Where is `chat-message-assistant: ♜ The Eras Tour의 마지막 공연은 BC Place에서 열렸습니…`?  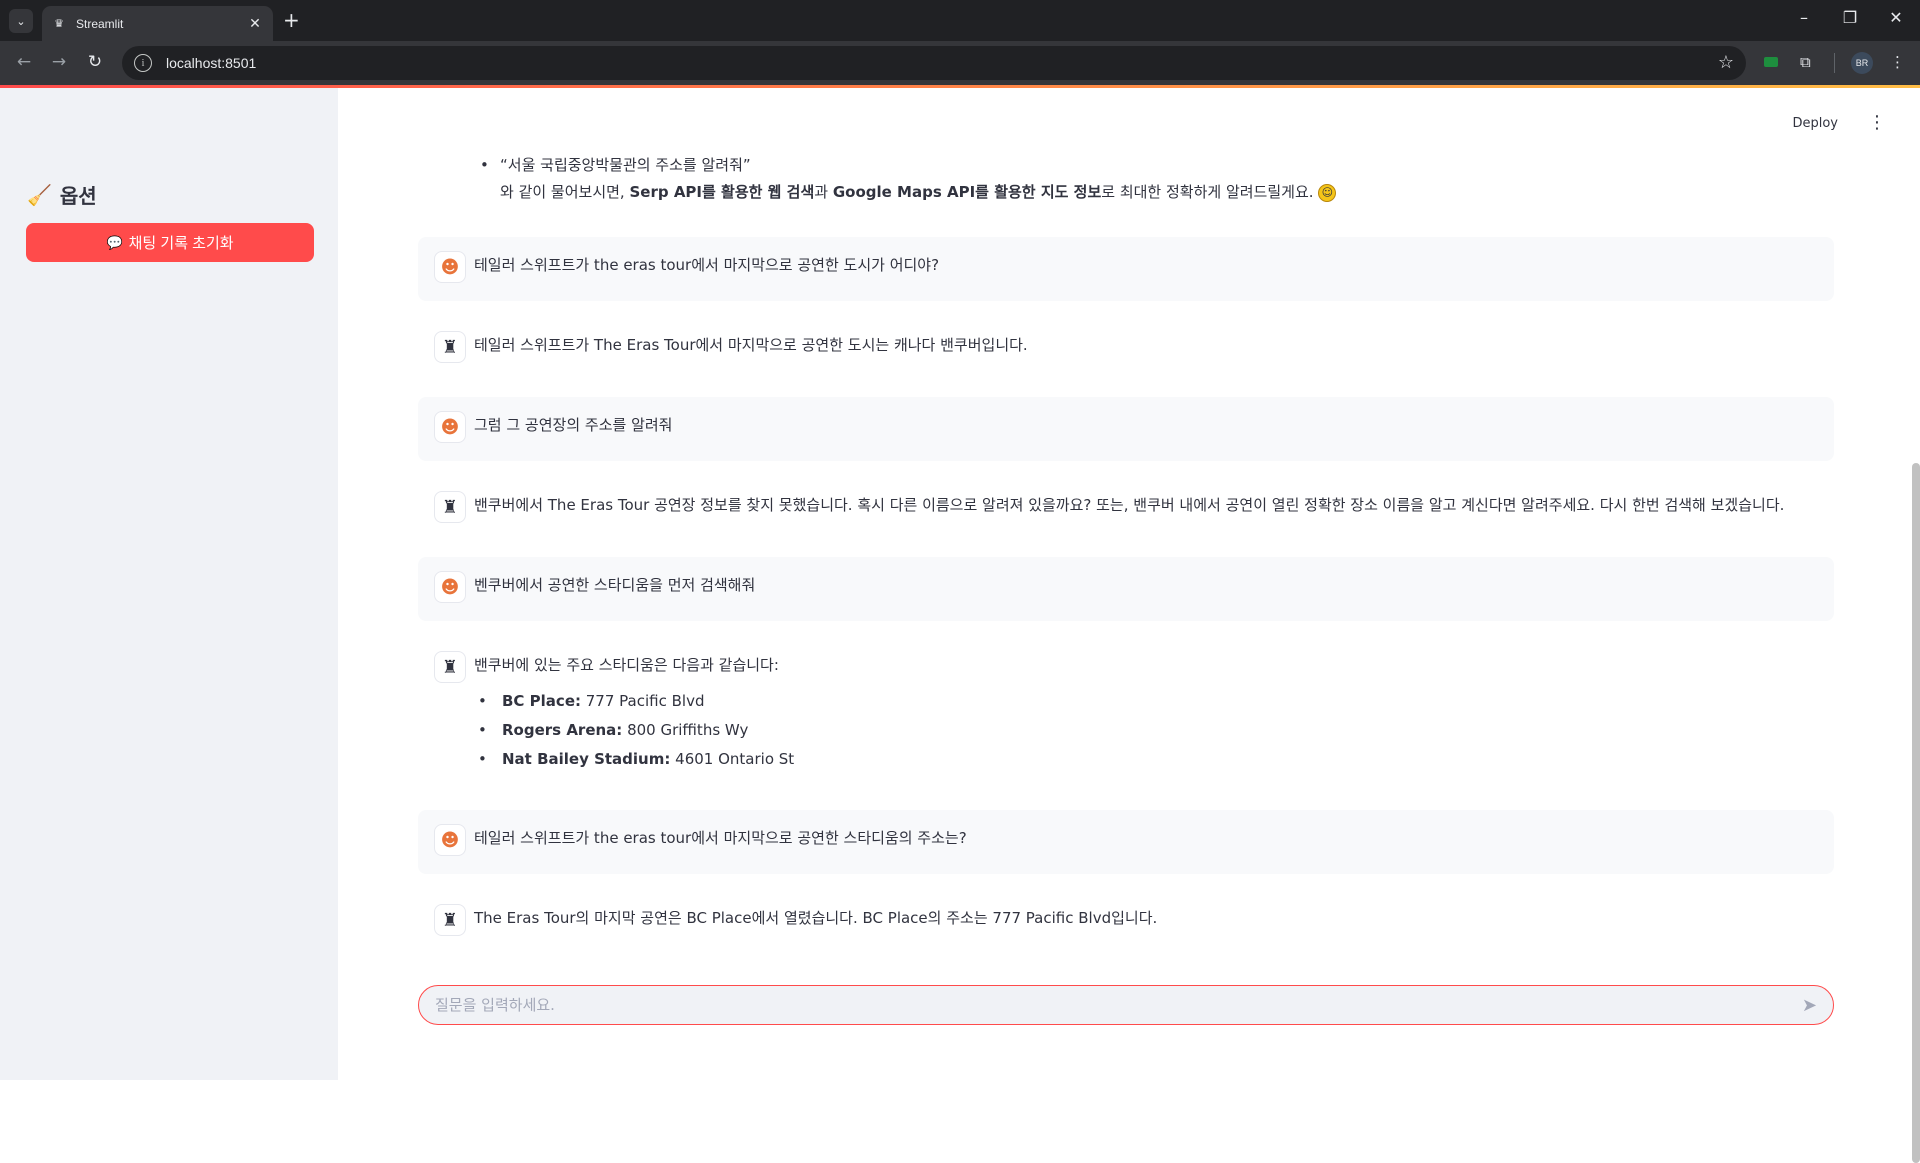
chat-message-assistant: ♜ The Eras Tour의 마지막 공연은 BC Place에서 열렸습니… is located at coordinates (1126, 922).